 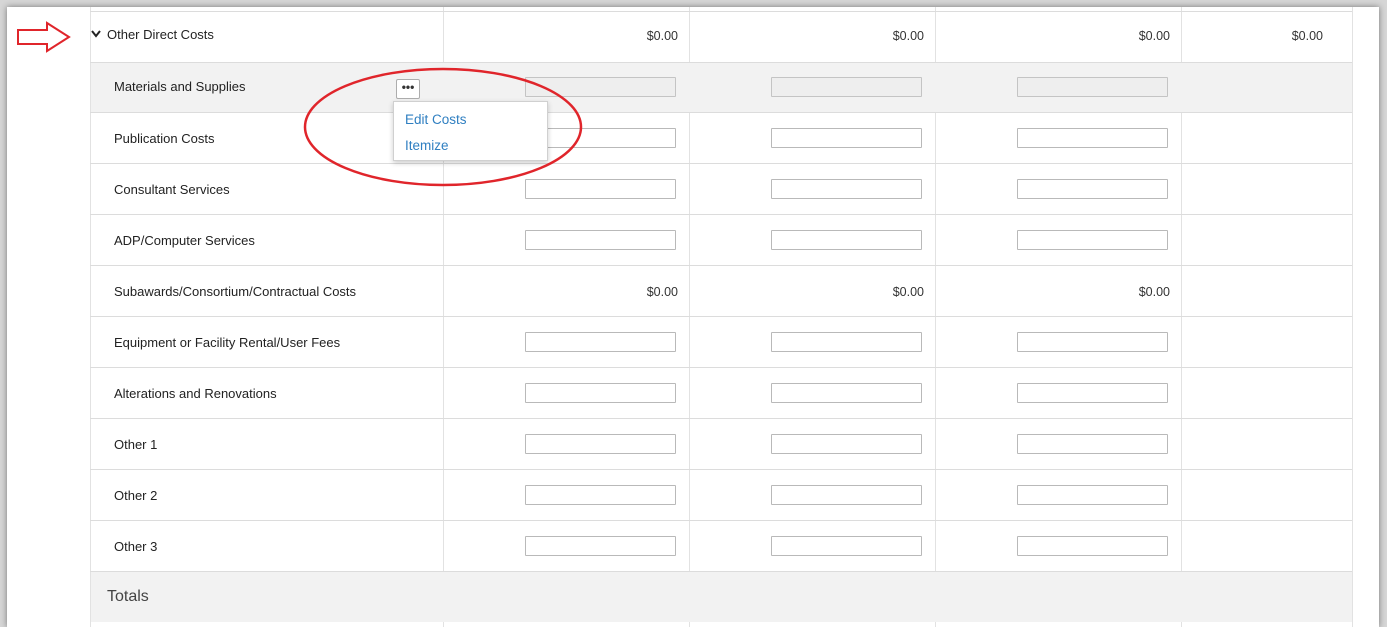 What do you see at coordinates (300, 104) in the screenshot?
I see `annotation-overlay` at bounding box center [300, 104].